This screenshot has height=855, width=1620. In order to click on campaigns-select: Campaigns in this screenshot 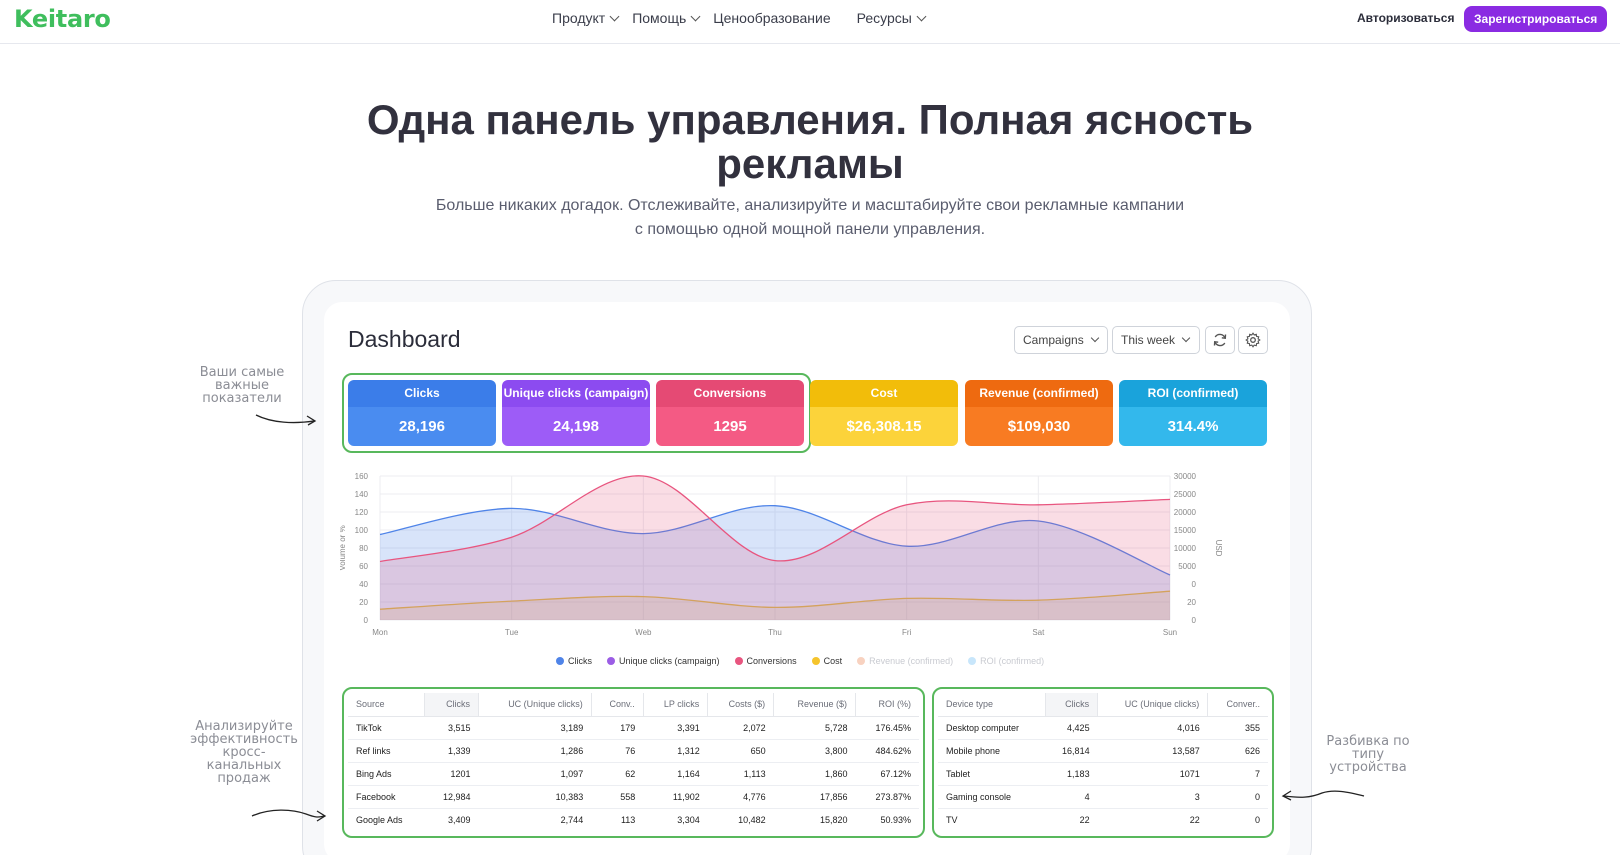, I will do `click(1061, 340)`.